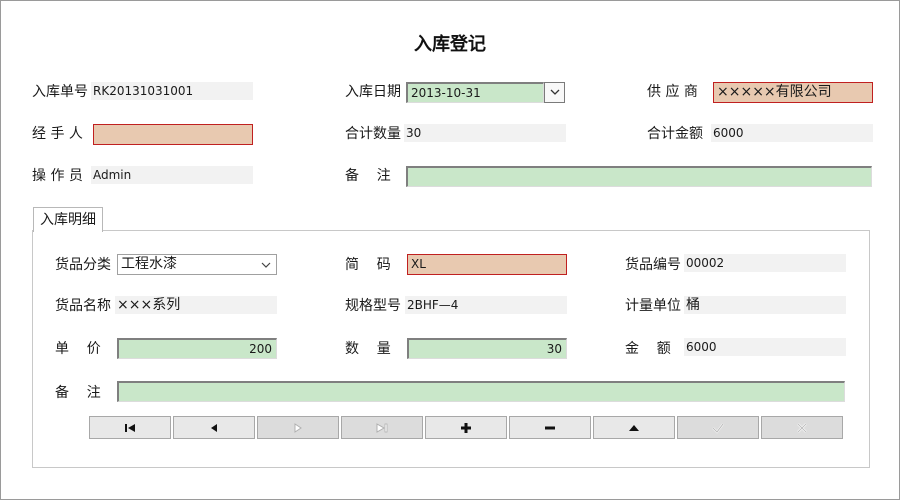 The width and height of the screenshot is (900, 500). I want to click on operator-value: Admin, so click(172, 175).